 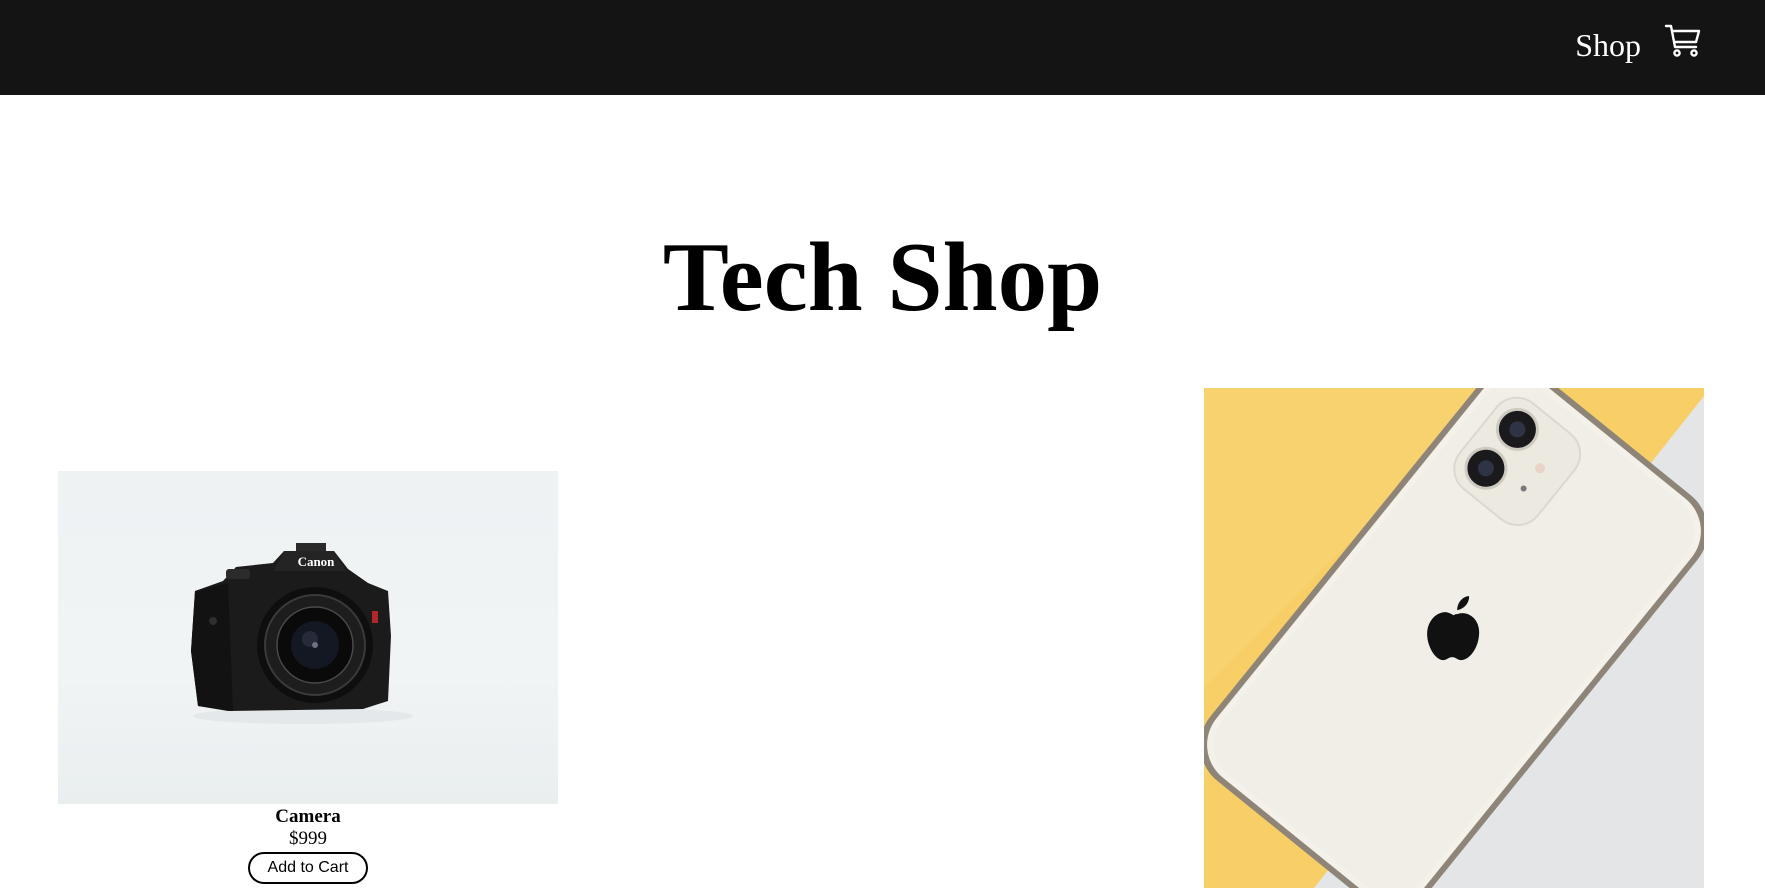 What do you see at coordinates (882, 47) in the screenshot?
I see `top-nav-bar: Shop` at bounding box center [882, 47].